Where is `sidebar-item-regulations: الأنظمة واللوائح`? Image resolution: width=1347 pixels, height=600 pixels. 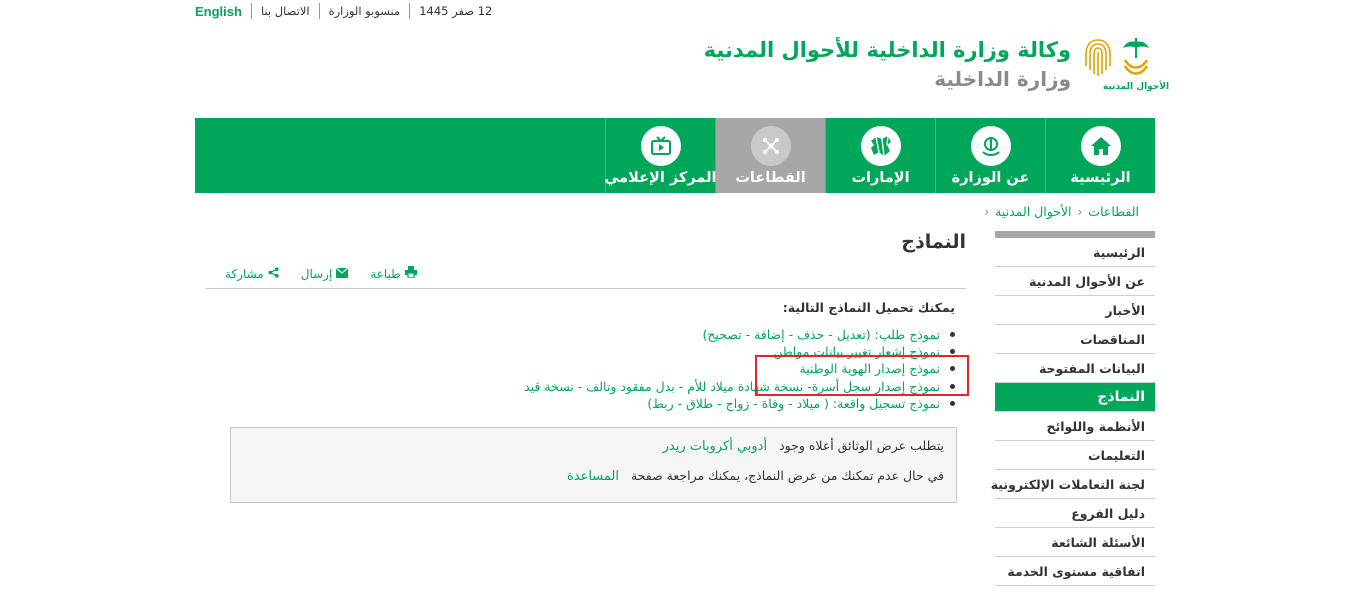
sidebar-item-regulations: الأنظمة واللوائح is located at coordinates (1075, 426).